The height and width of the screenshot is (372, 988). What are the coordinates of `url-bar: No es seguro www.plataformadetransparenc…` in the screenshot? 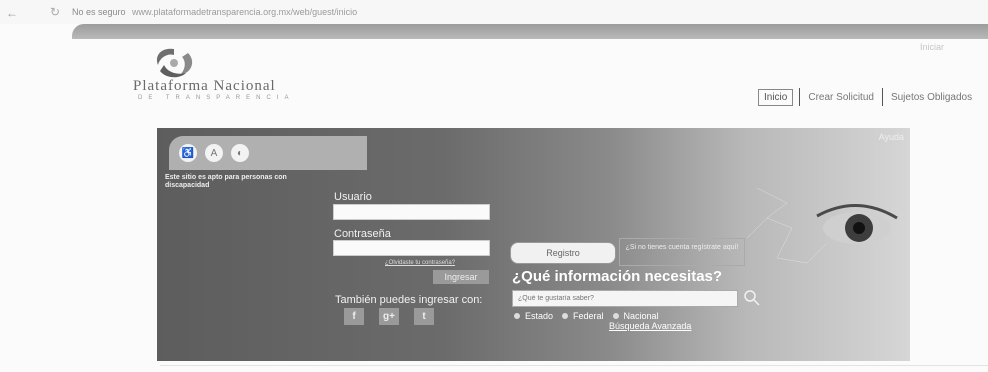 It's located at (214, 12).